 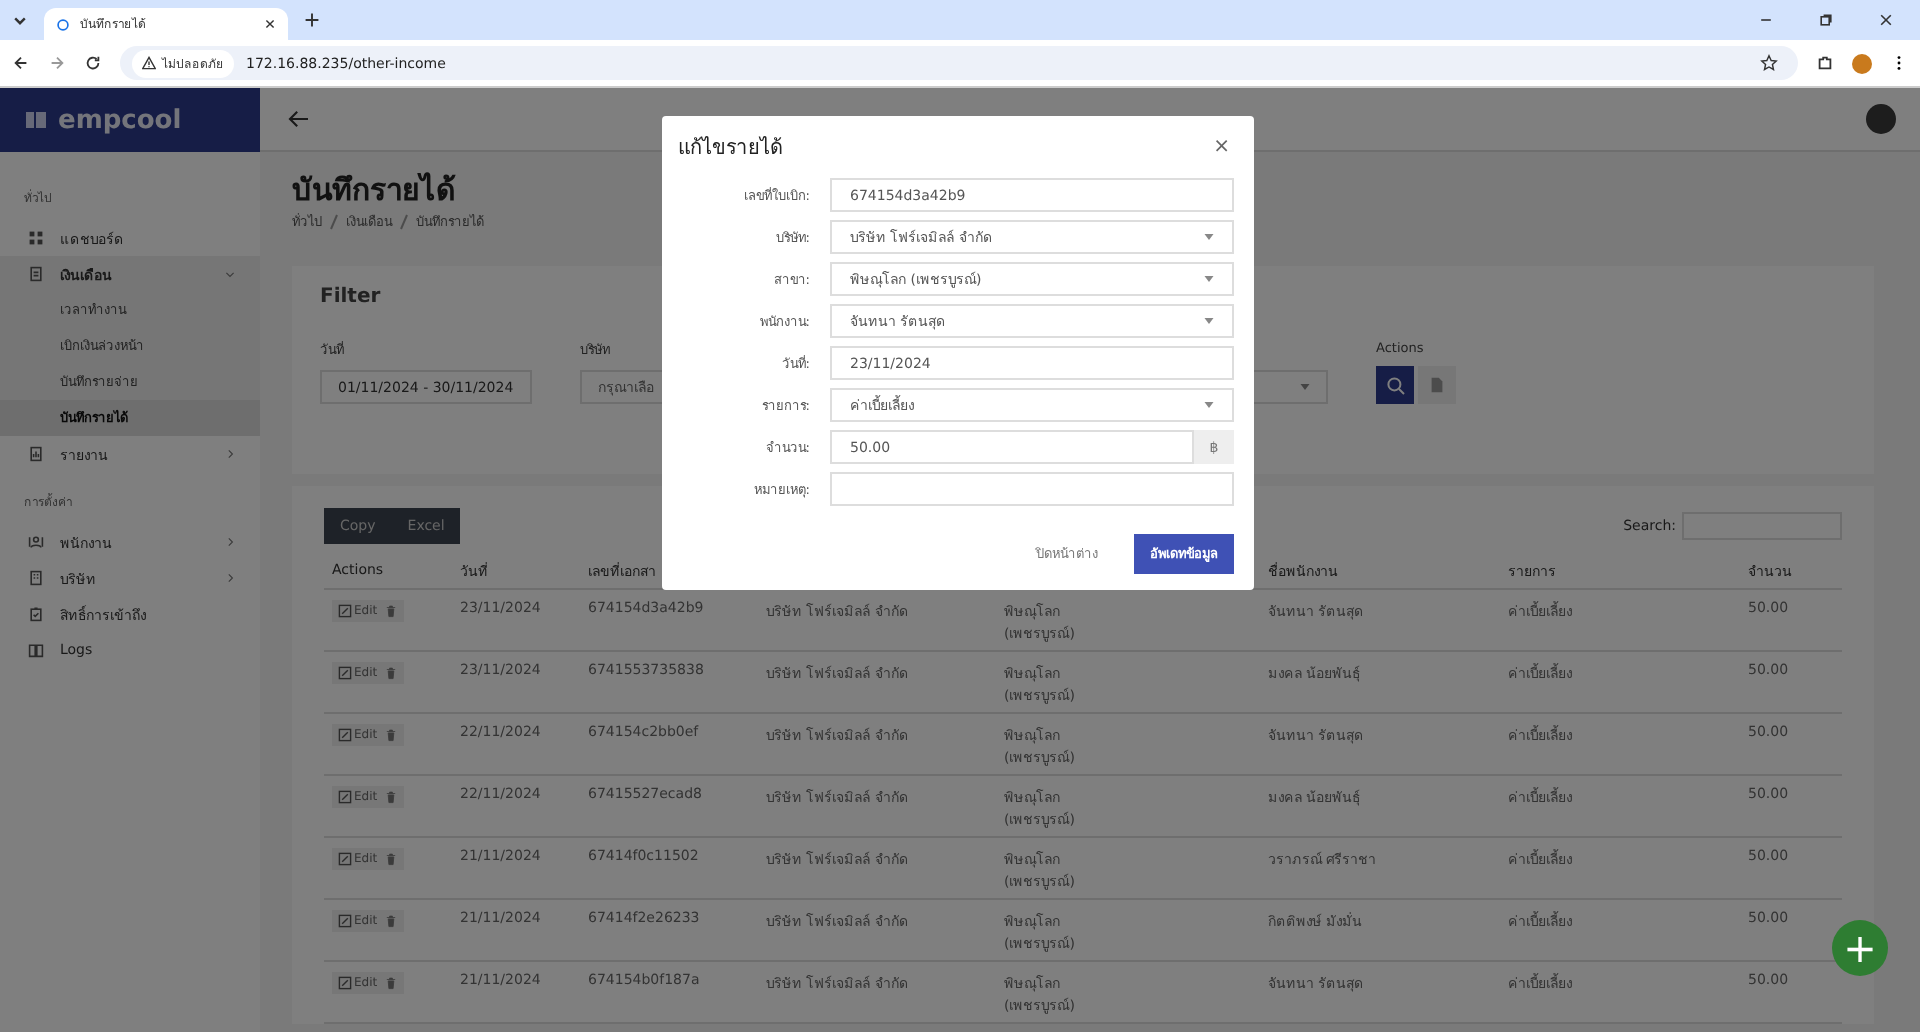 What do you see at coordinates (1769, 63) in the screenshot?
I see `star-icon` at bounding box center [1769, 63].